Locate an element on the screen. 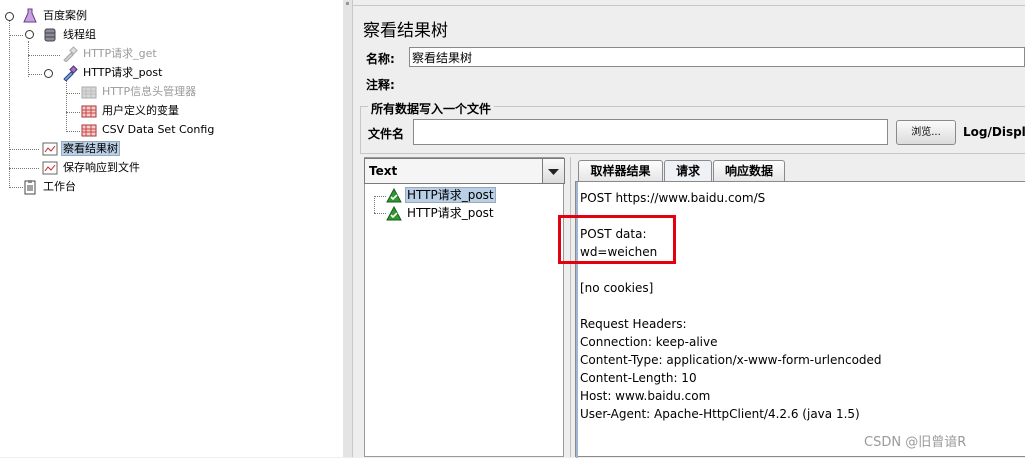 This screenshot has width=1025, height=458. tab-request: 请求 is located at coordinates (688, 170).